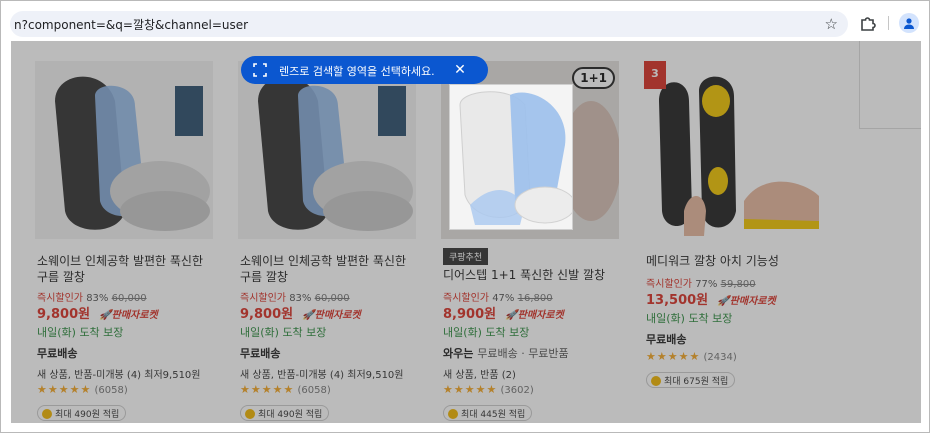  Describe the element at coordinates (890, 85) in the screenshot. I see `side-panel` at that location.